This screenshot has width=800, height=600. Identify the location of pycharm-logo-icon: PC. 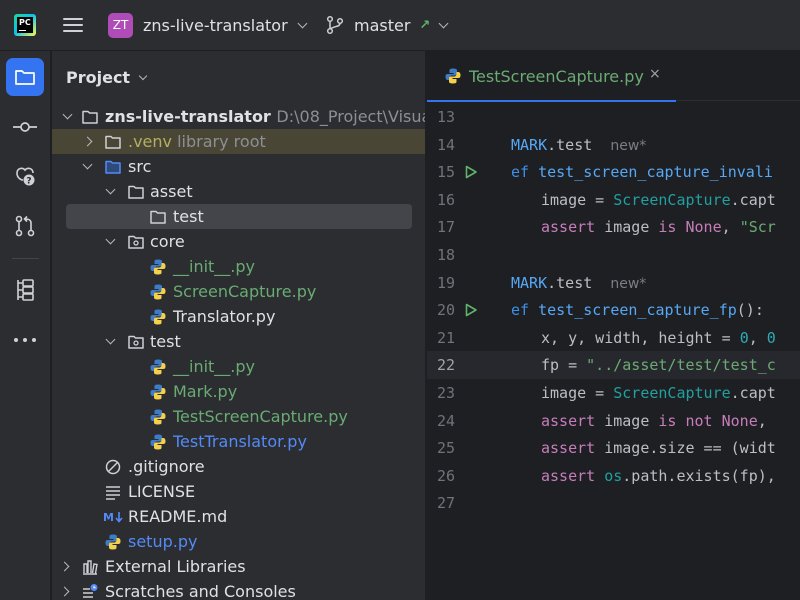
(25, 25).